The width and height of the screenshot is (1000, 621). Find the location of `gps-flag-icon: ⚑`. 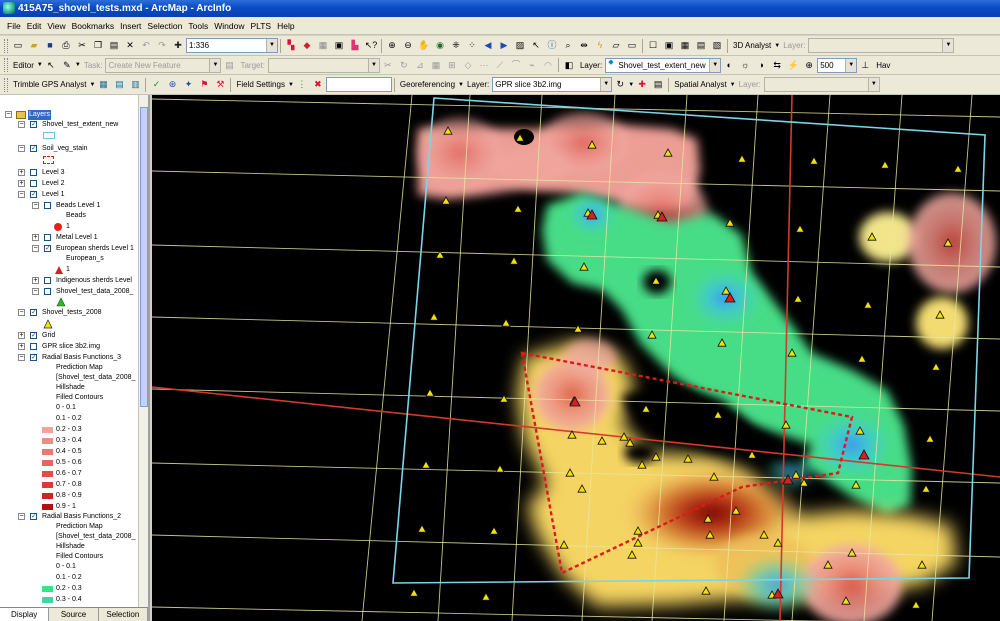

gps-flag-icon: ⚑ is located at coordinates (204, 85).